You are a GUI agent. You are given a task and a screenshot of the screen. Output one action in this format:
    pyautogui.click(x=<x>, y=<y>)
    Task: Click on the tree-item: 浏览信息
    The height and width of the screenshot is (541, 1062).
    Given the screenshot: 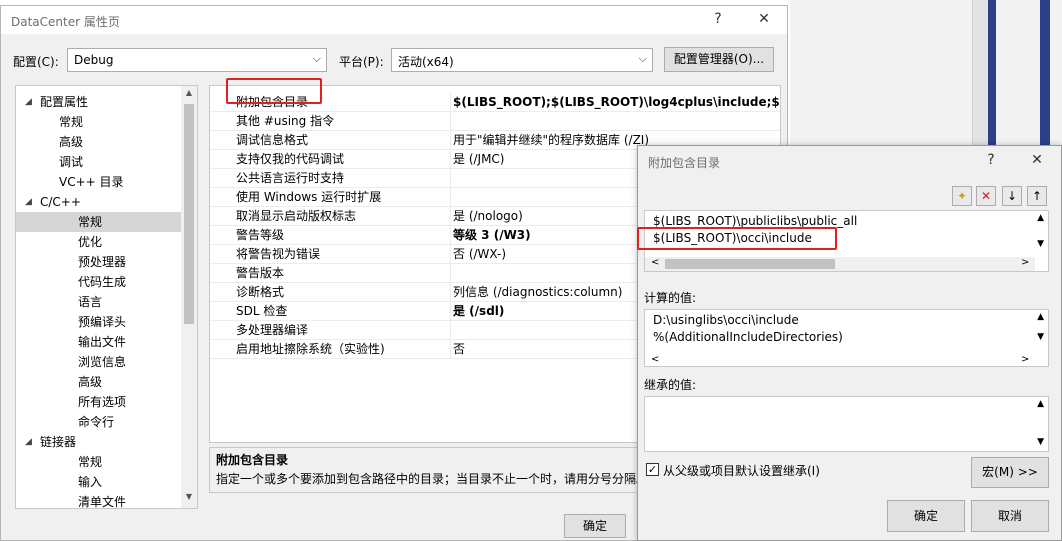 What is the action you would take?
    pyautogui.click(x=99, y=362)
    